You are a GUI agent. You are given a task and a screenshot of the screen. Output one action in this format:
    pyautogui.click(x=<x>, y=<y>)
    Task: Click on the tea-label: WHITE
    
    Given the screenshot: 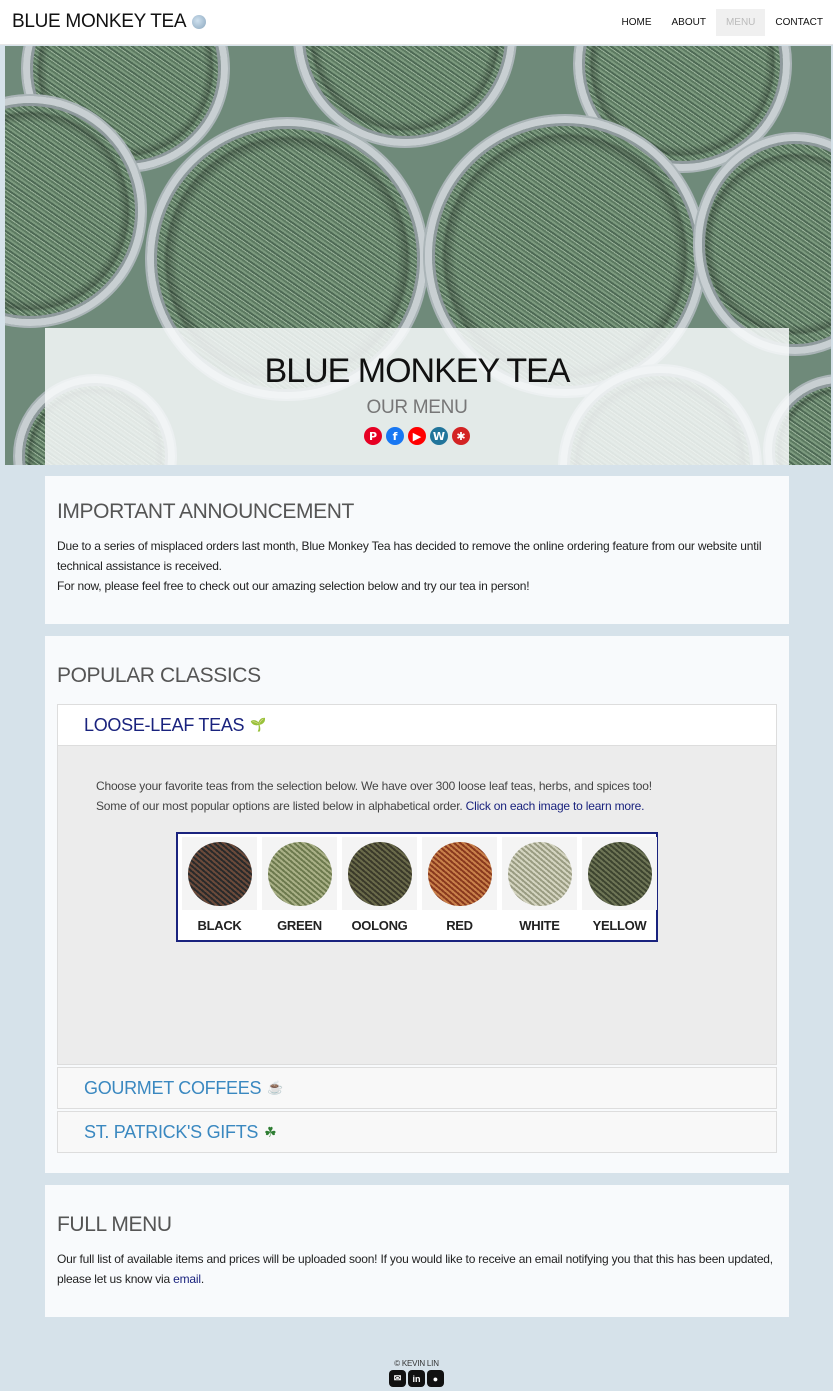 What is the action you would take?
    pyautogui.click(x=539, y=925)
    